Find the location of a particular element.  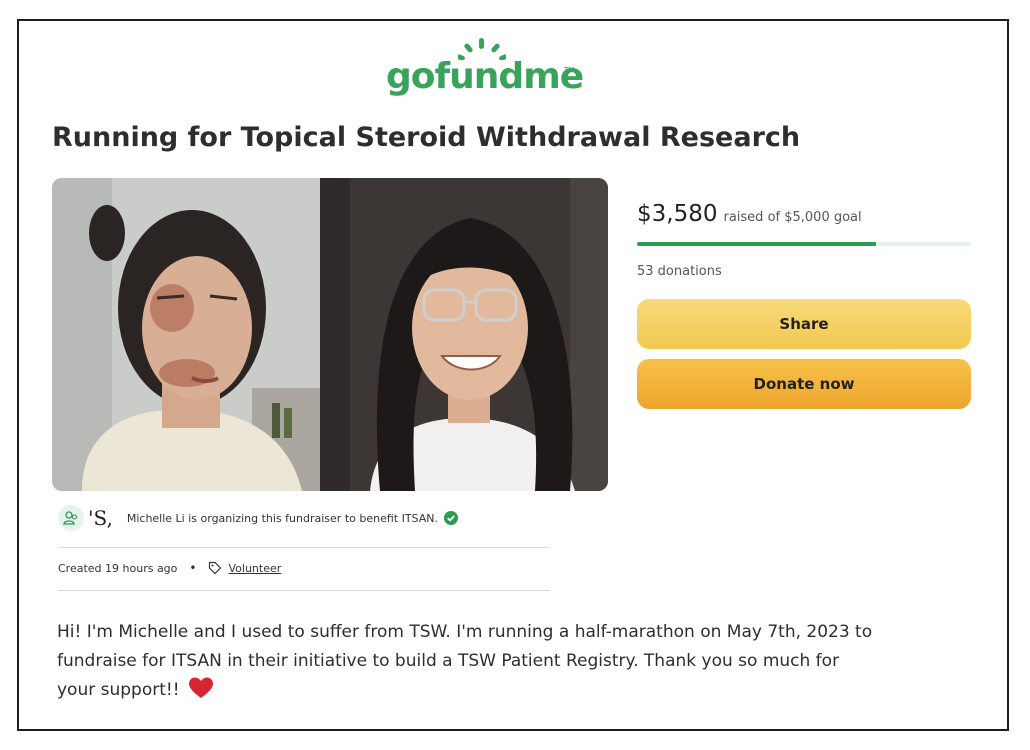

tag-icon is located at coordinates (215, 568).